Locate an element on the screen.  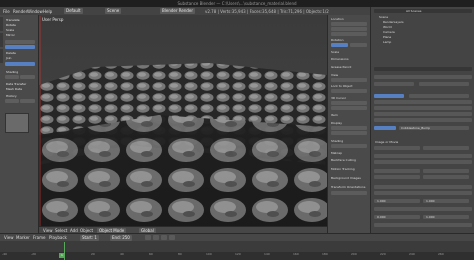
toggle-a-button is located at coordinates (339, 45).